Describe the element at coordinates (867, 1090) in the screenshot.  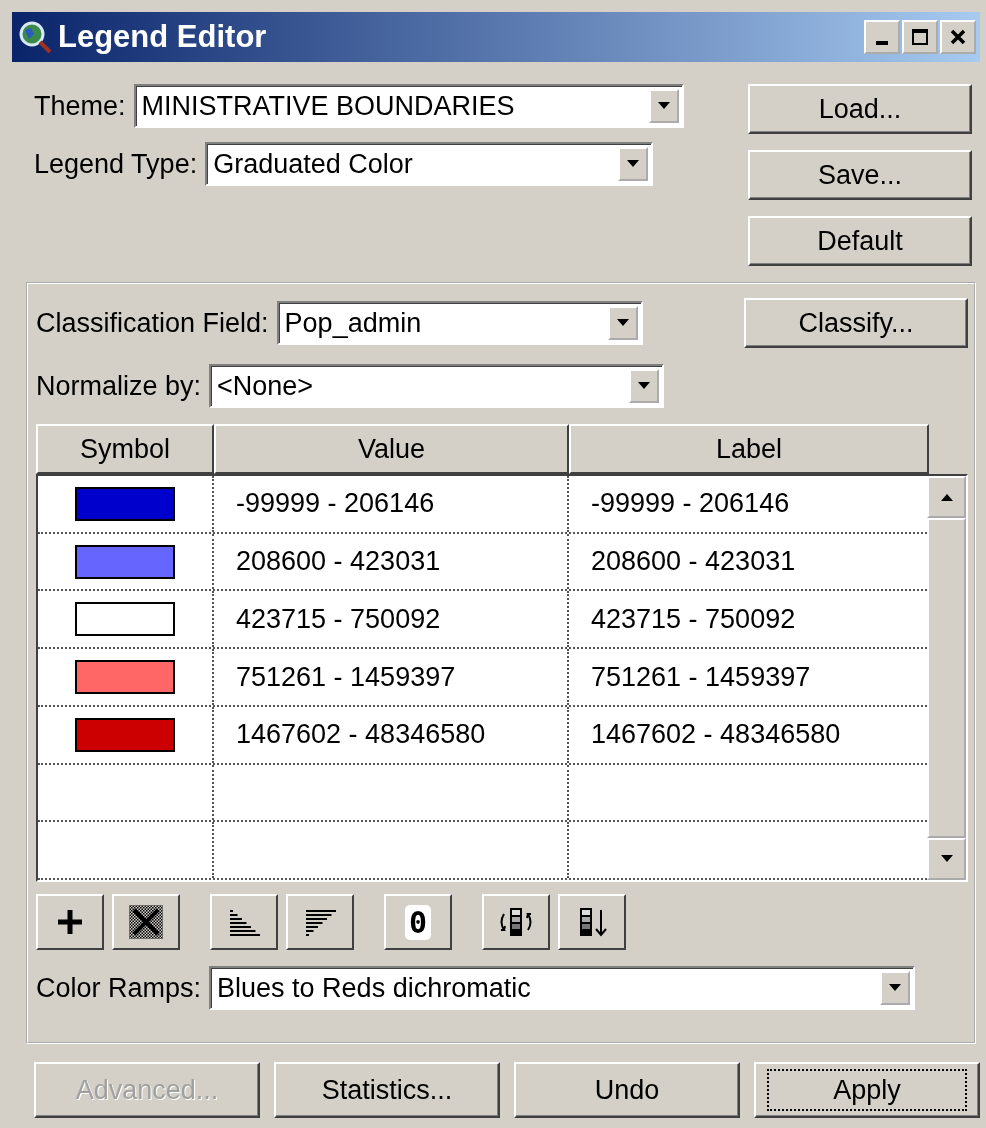
I see `dialog-button: Apply` at that location.